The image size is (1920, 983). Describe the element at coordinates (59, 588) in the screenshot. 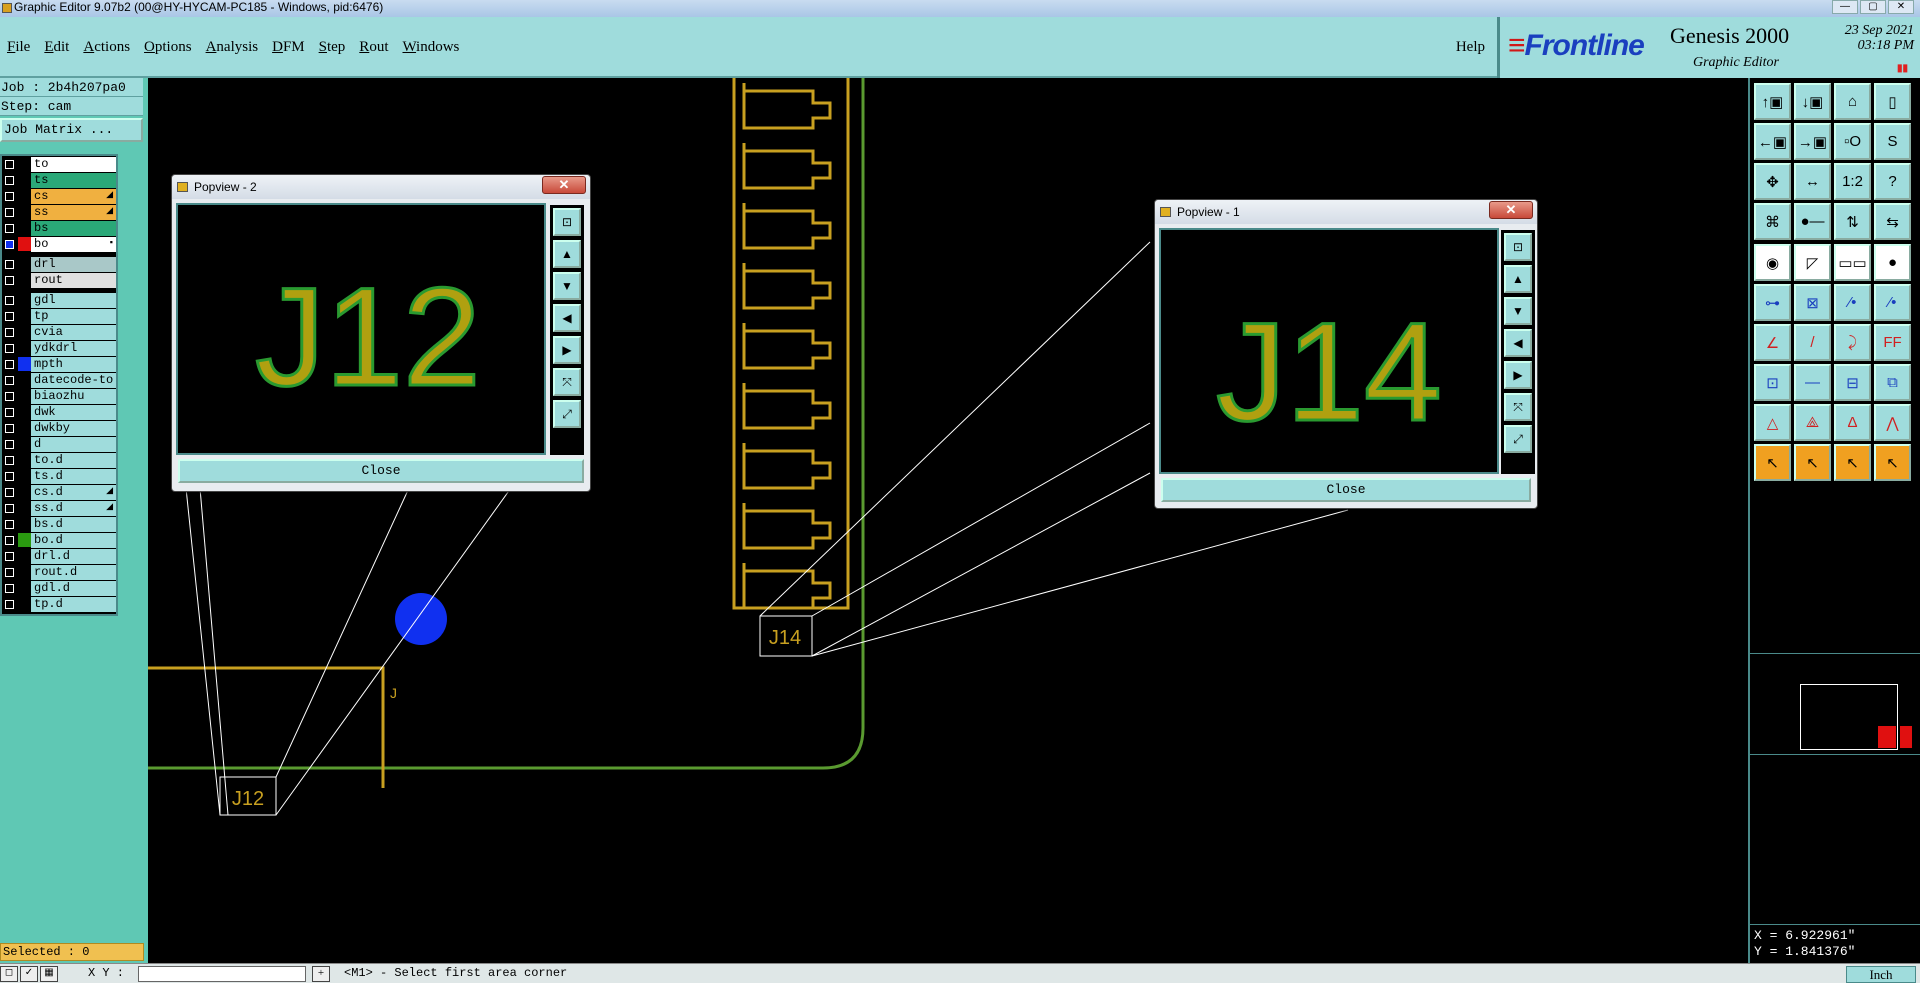

I see `layer-row: gdl.d` at that location.